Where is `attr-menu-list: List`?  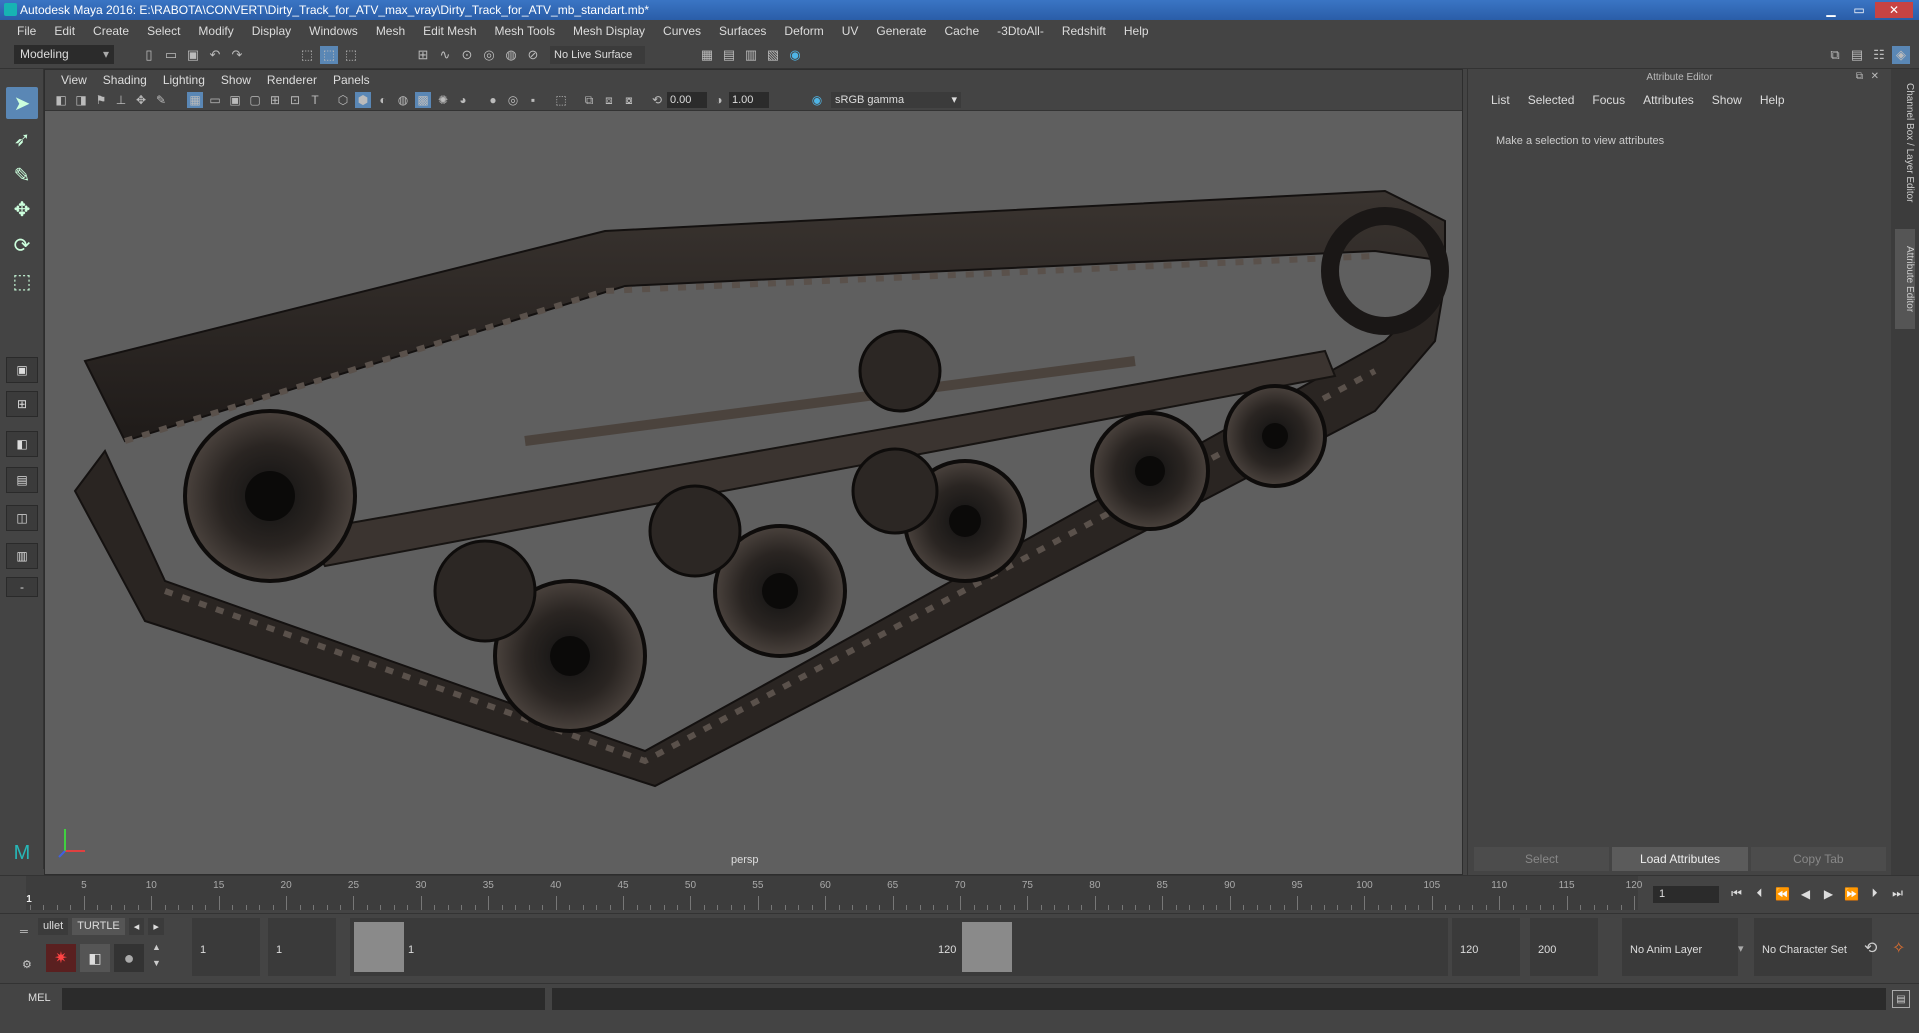 attr-menu-list: List is located at coordinates (1500, 100).